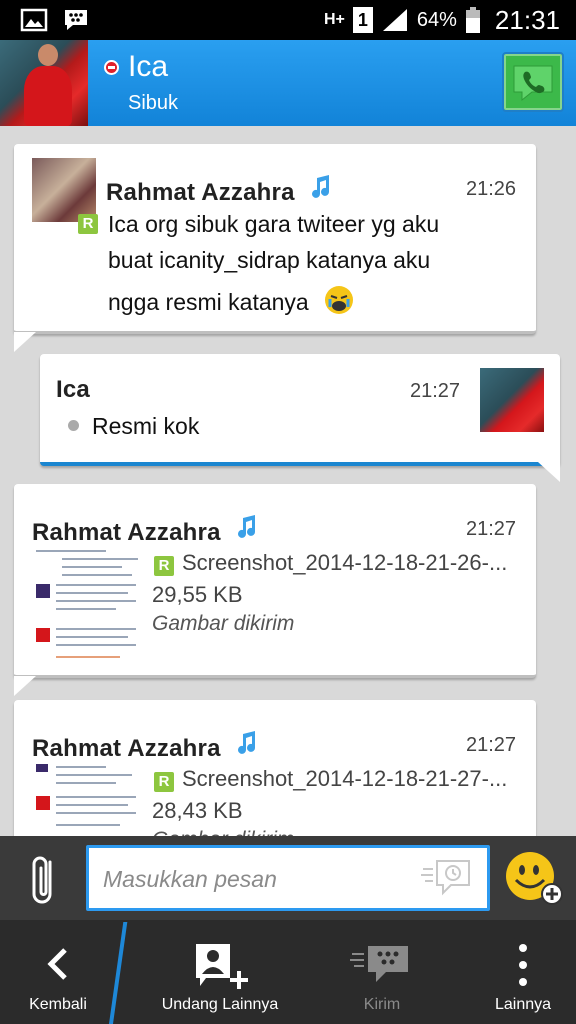 The height and width of the screenshot is (1024, 576). I want to click on attachment-paperclip-icon, so click(44, 880).